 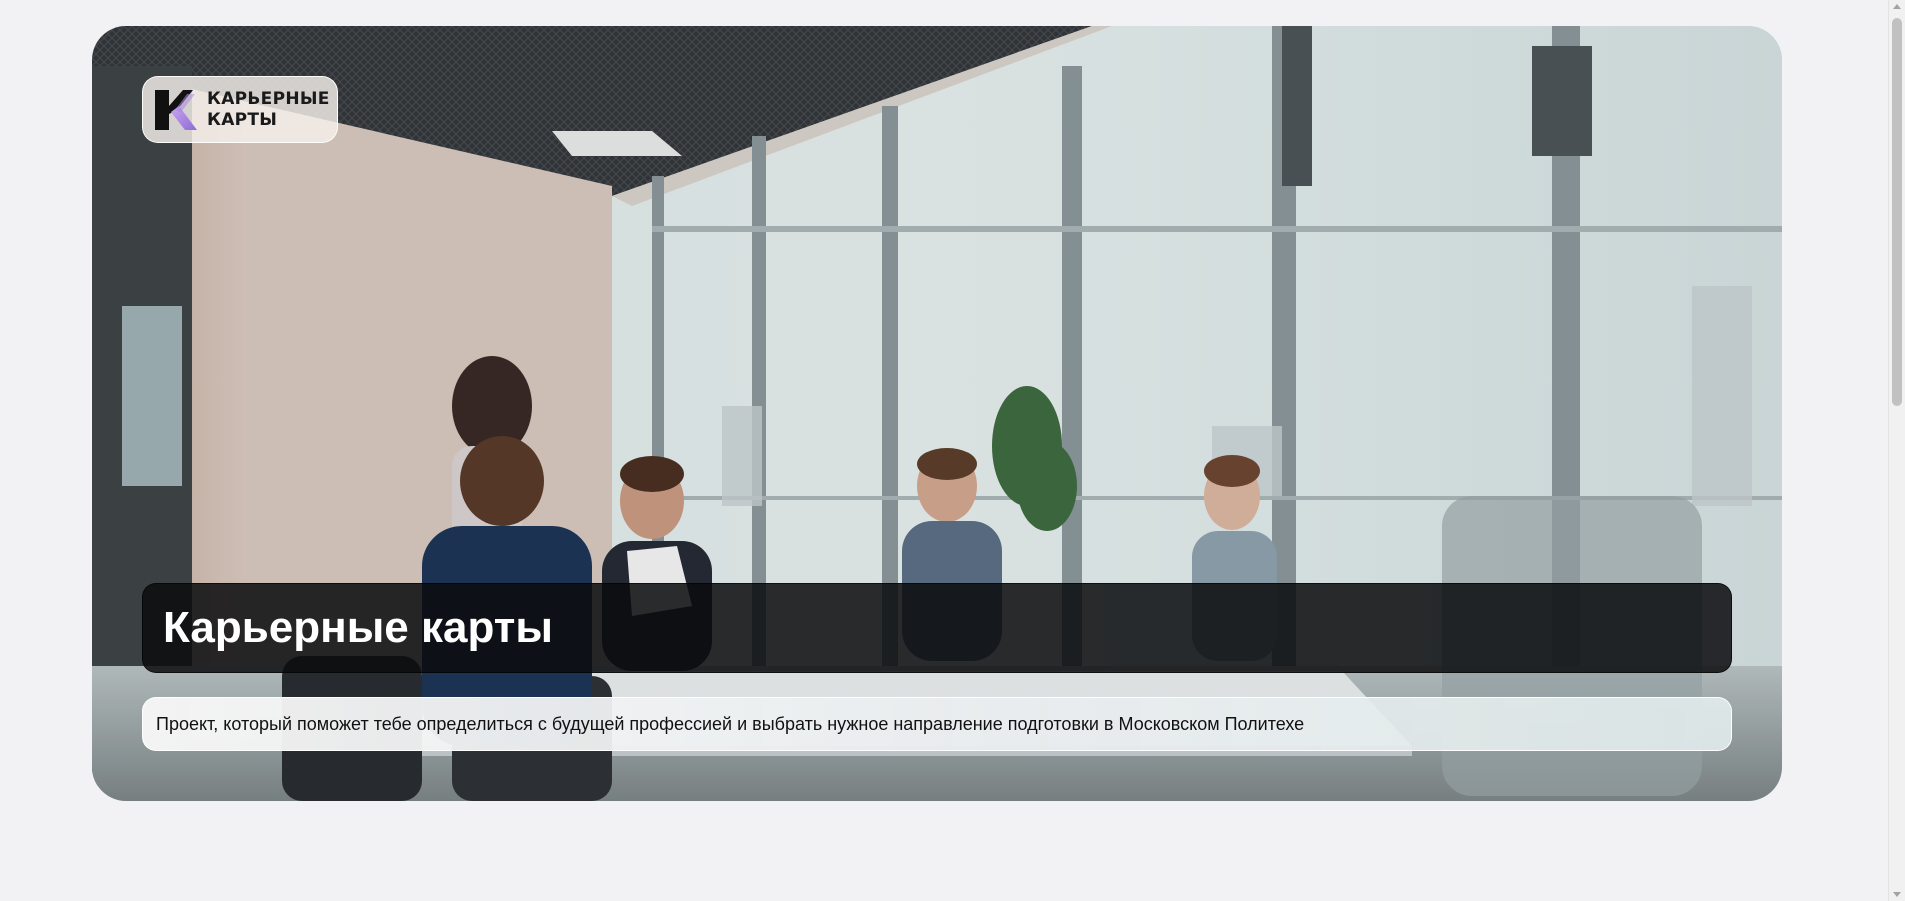 I want to click on hero-title-bar: Карьерные карты, so click(x=937, y=628).